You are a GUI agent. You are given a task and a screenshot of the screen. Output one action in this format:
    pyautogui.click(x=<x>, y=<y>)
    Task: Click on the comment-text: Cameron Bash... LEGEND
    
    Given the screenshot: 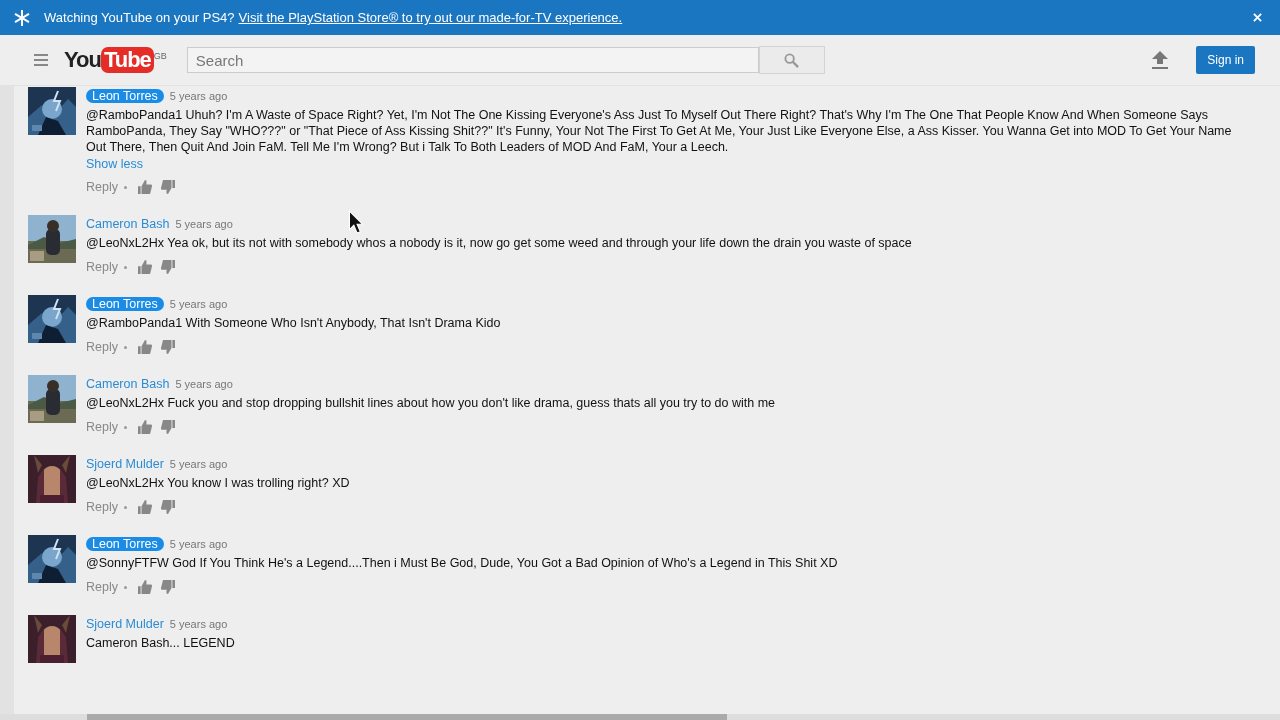 What is the action you would take?
    pyautogui.click(x=161, y=643)
    